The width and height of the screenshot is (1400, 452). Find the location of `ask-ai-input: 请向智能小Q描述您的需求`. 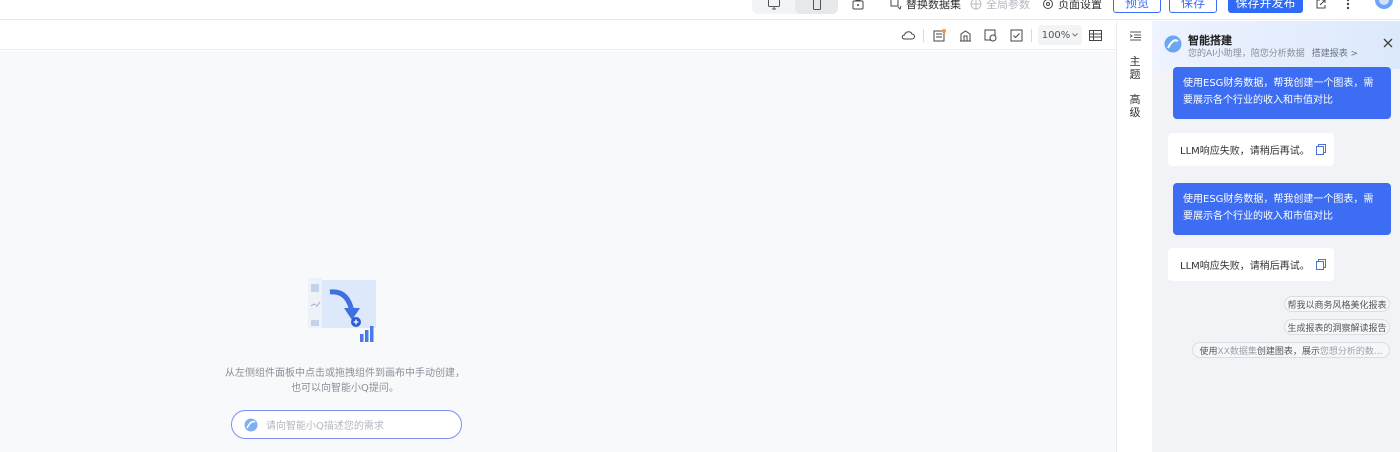

ask-ai-input: 请向智能小Q描述您的需求 is located at coordinates (346, 424).